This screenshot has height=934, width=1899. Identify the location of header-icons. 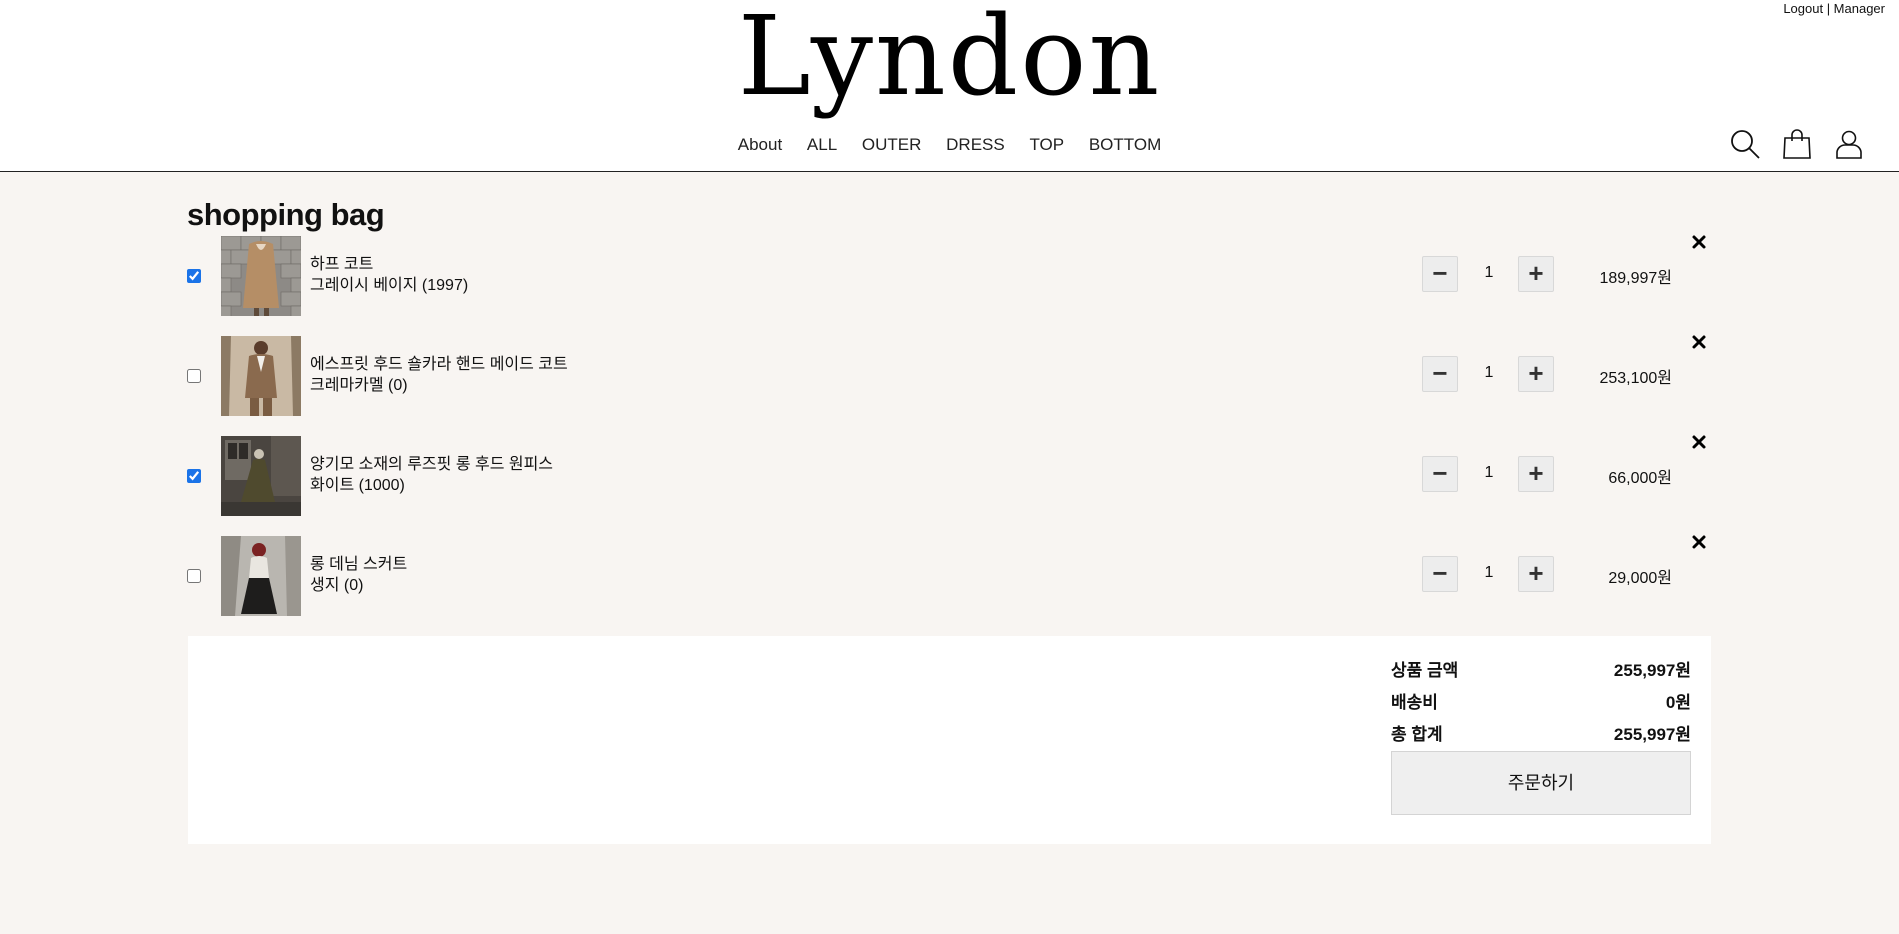
(1797, 144).